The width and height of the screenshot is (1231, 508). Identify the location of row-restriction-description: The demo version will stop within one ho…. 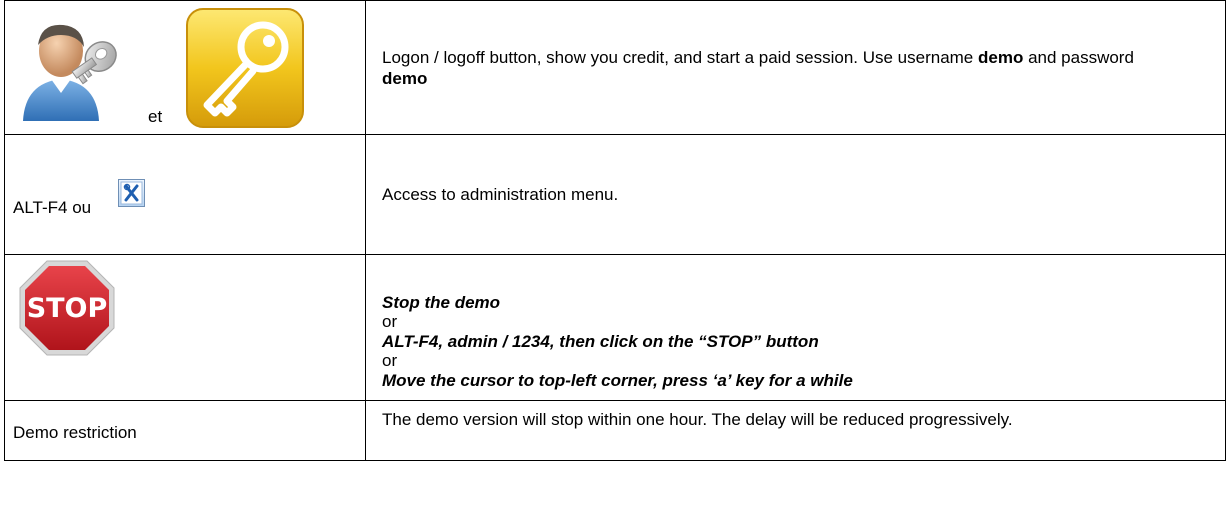
(795, 430).